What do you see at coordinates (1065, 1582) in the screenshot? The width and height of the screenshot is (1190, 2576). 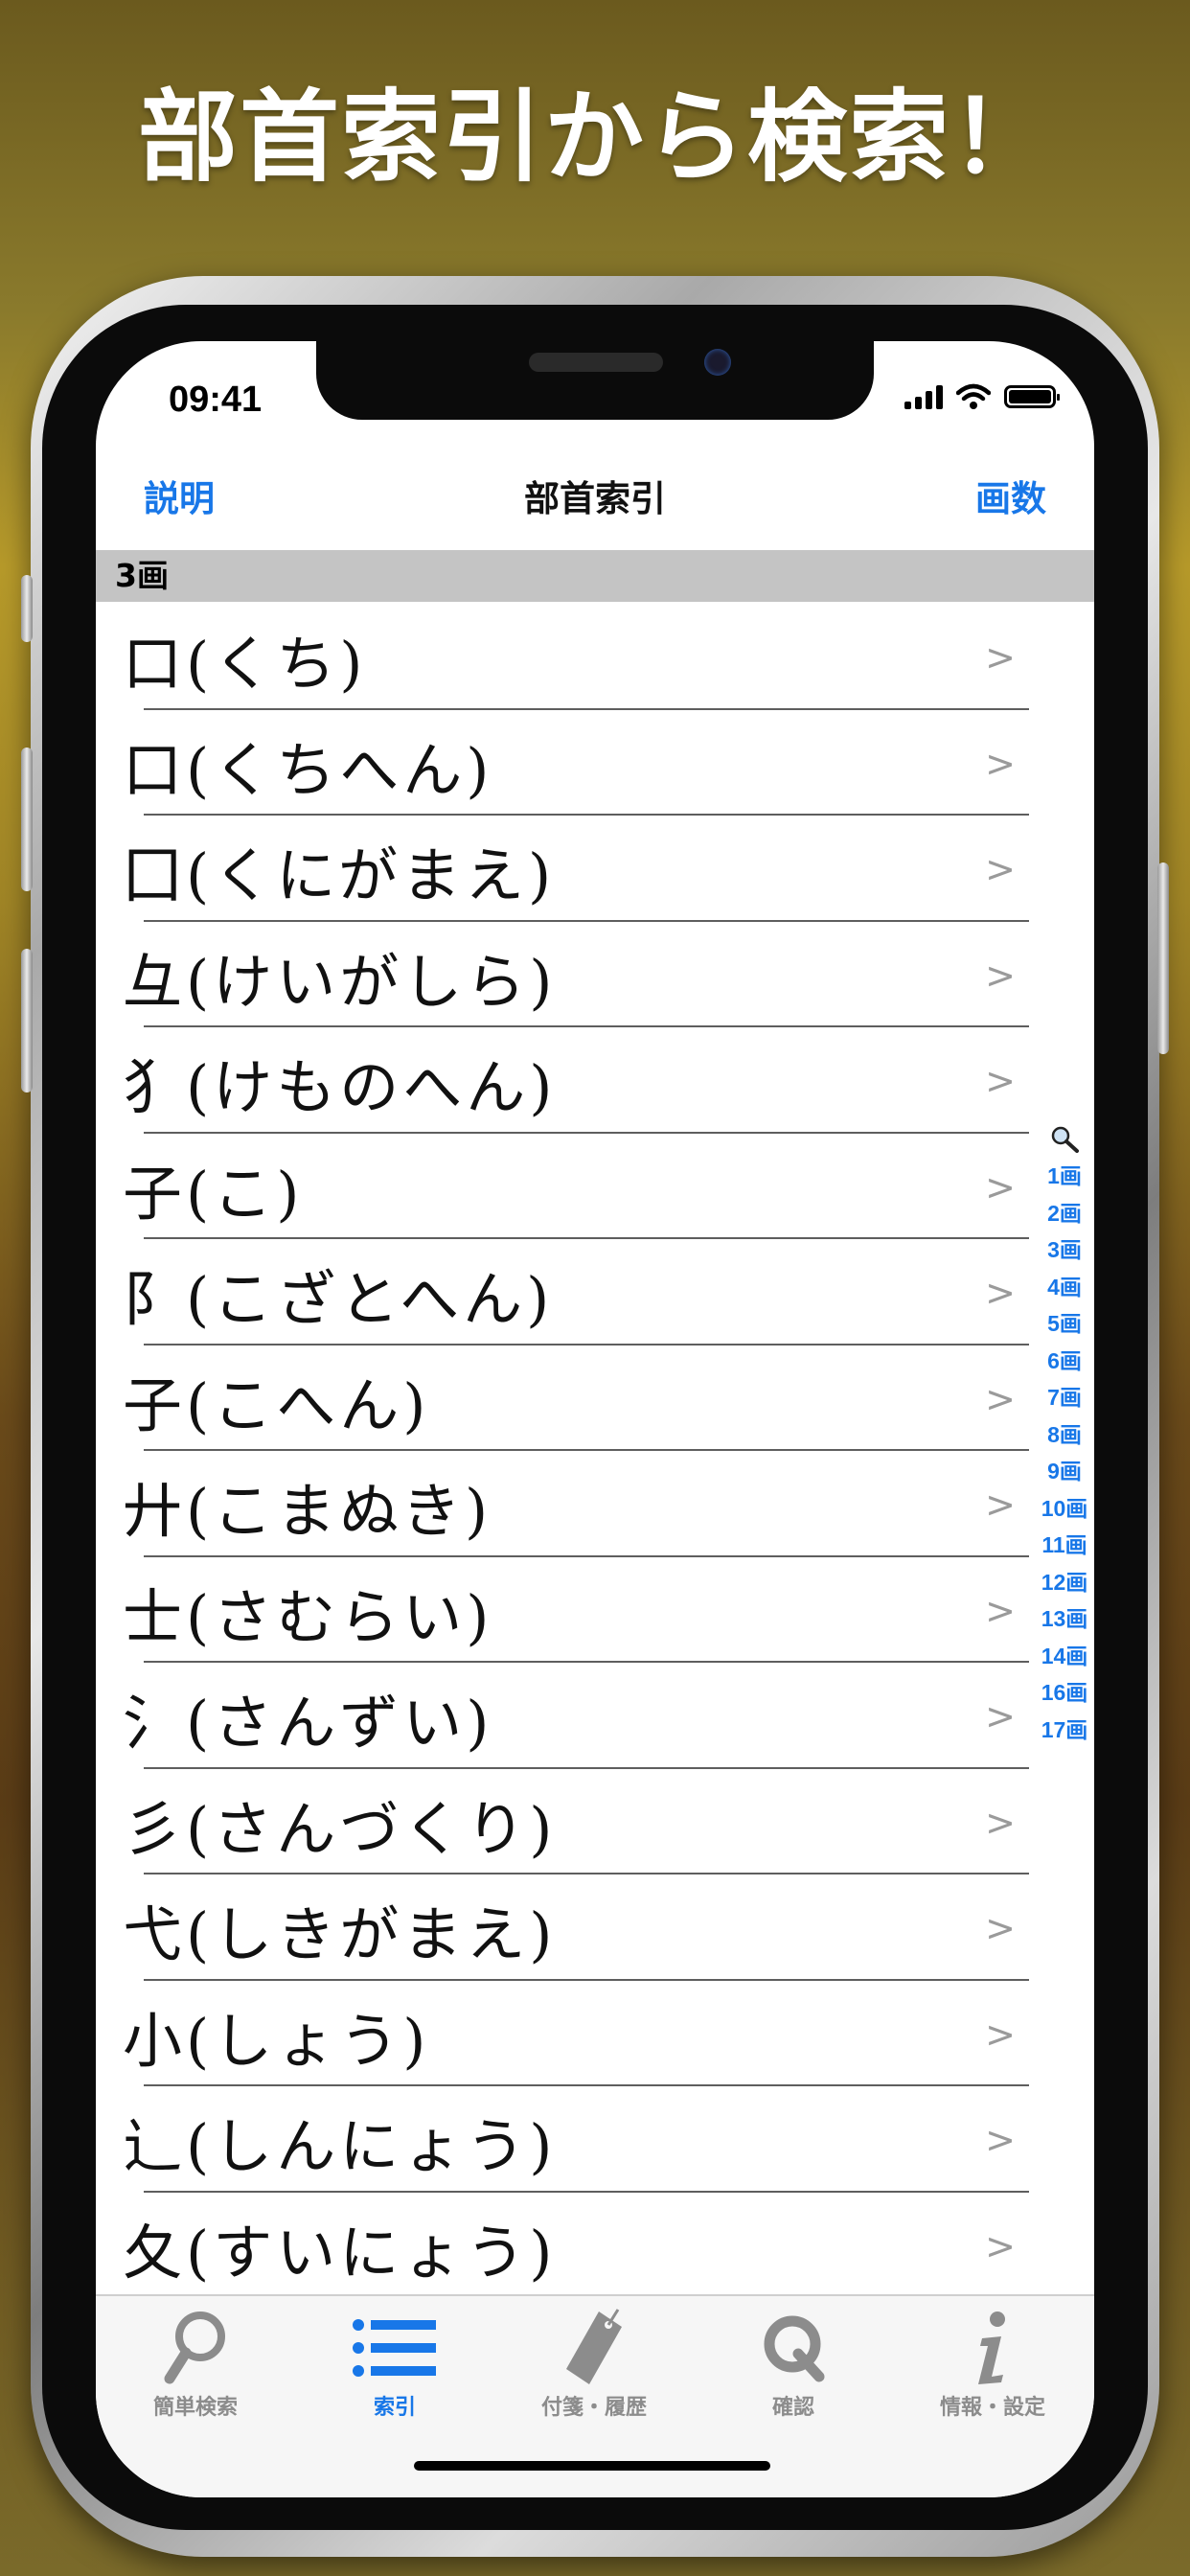 I see `index-entry: 12画` at bounding box center [1065, 1582].